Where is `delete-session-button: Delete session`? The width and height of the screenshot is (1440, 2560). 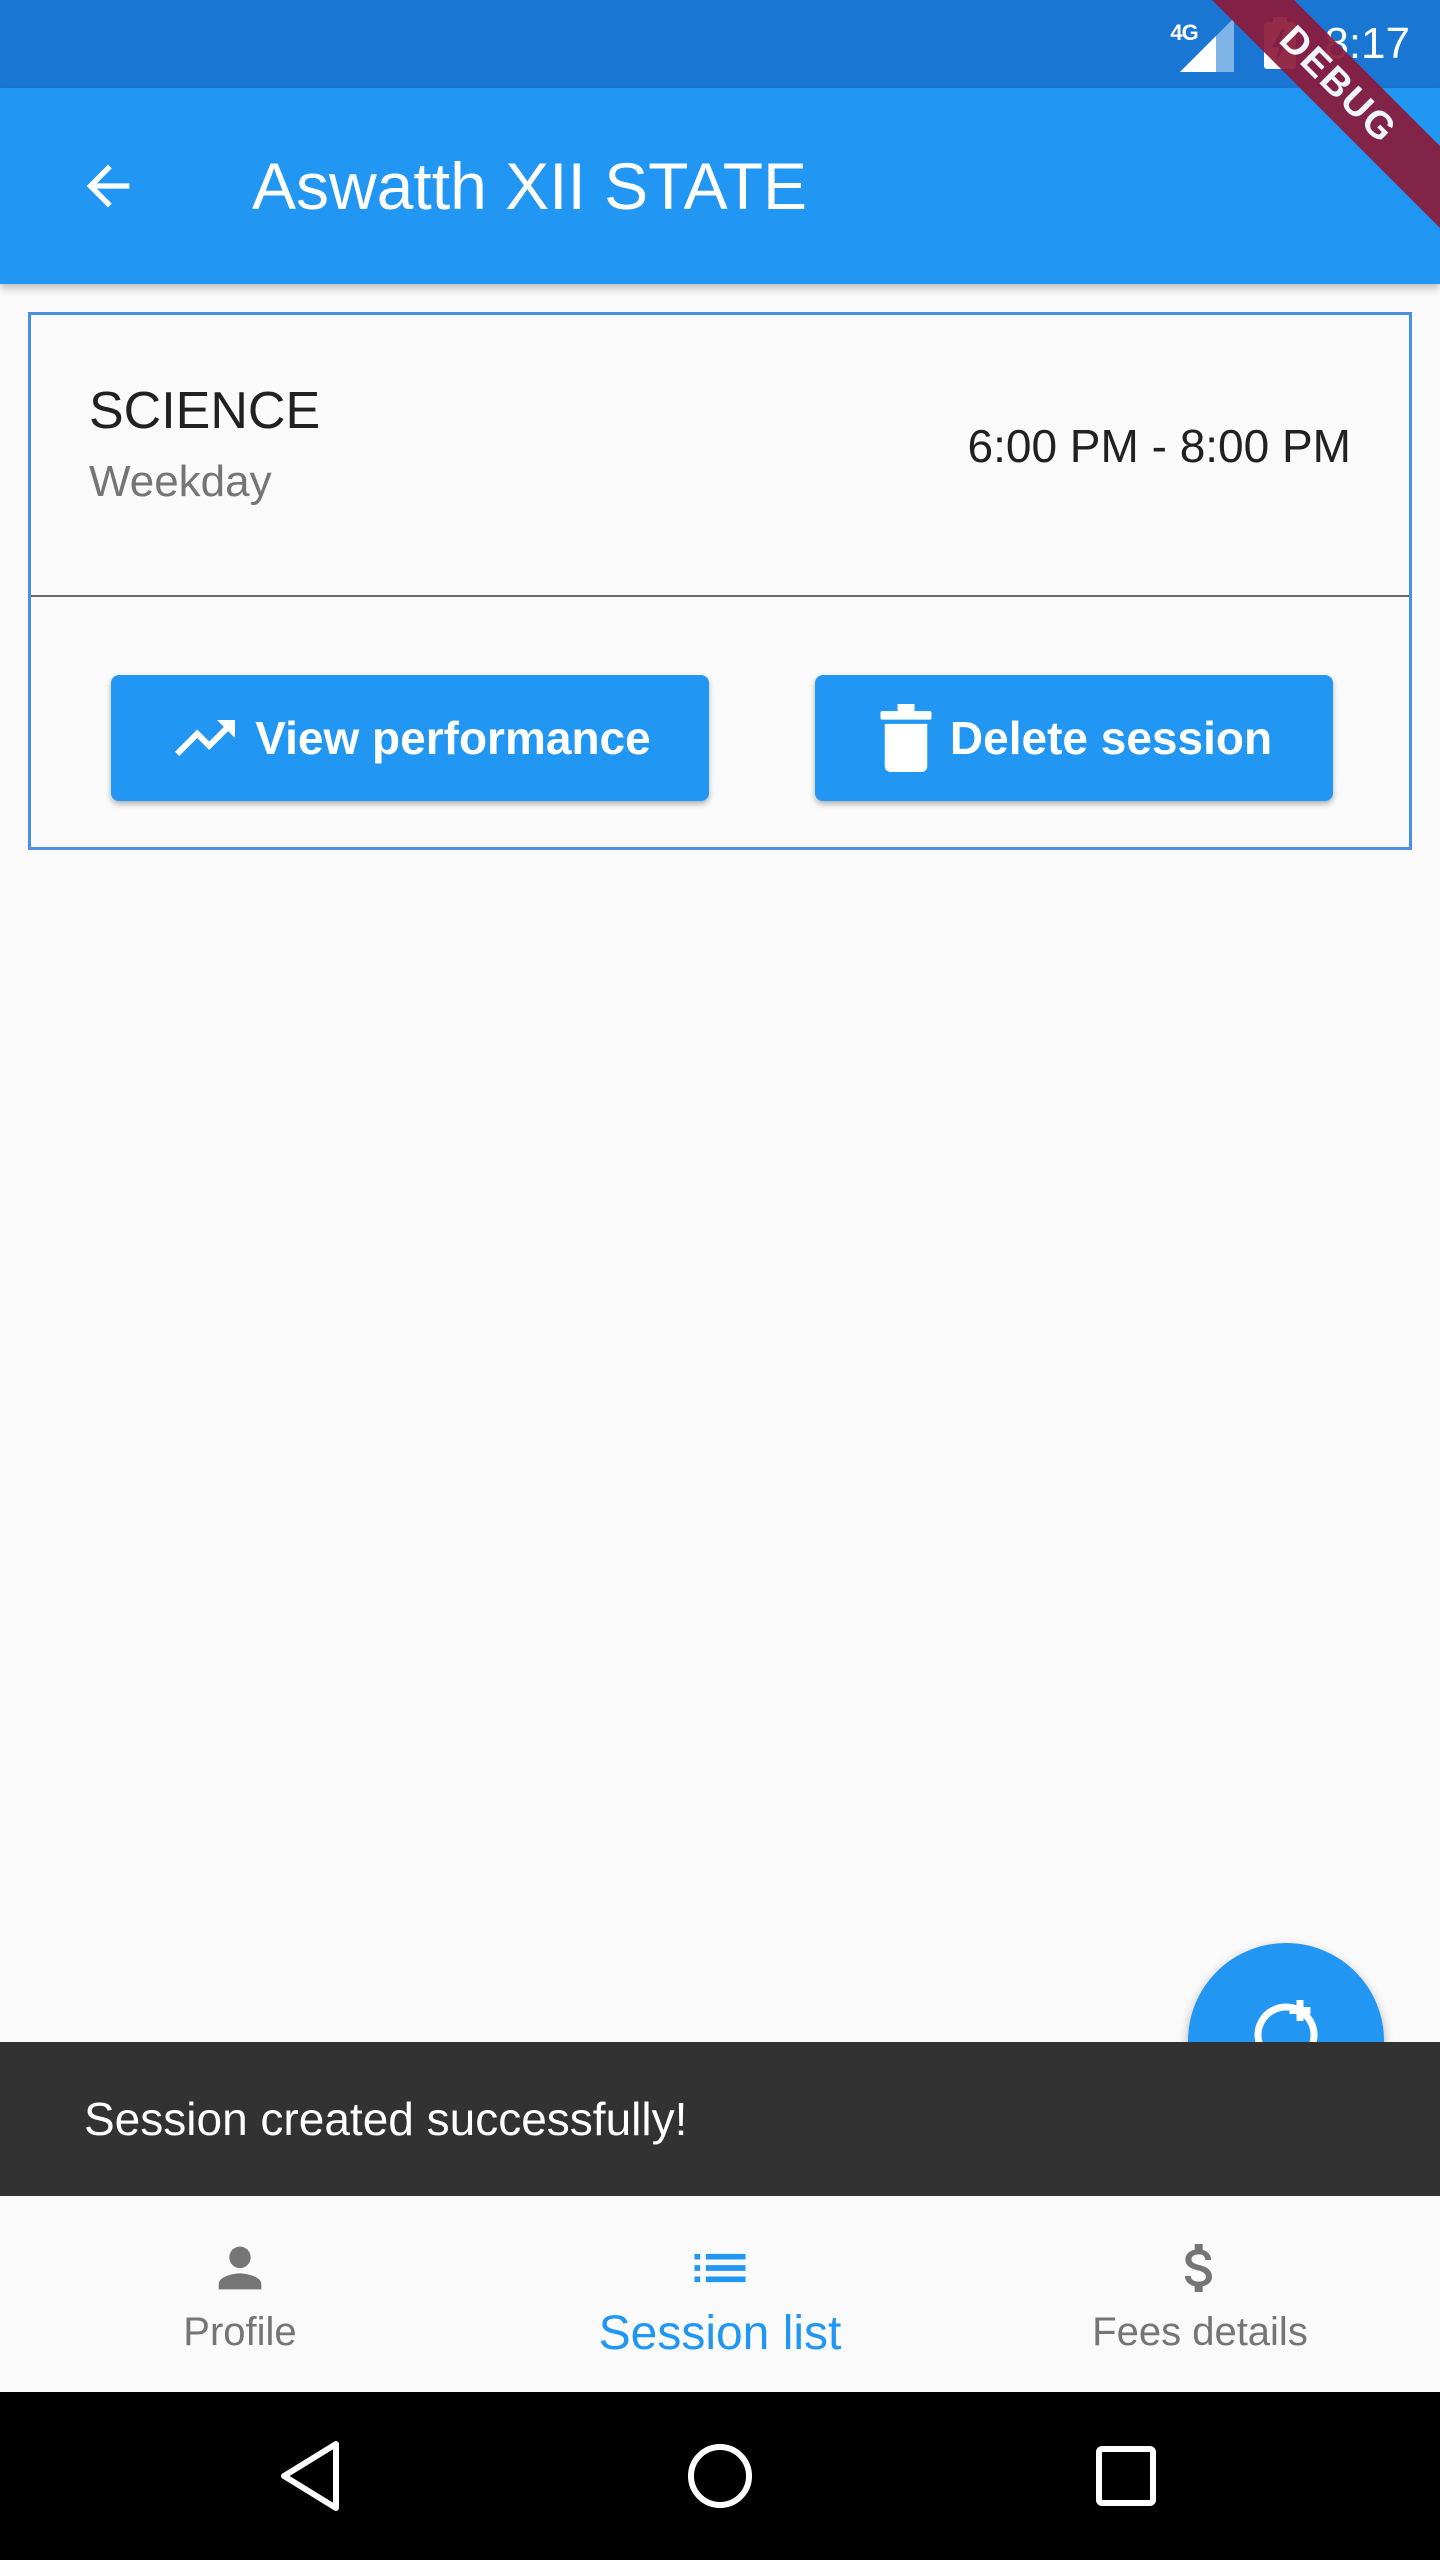 delete-session-button: Delete session is located at coordinates (1074, 738).